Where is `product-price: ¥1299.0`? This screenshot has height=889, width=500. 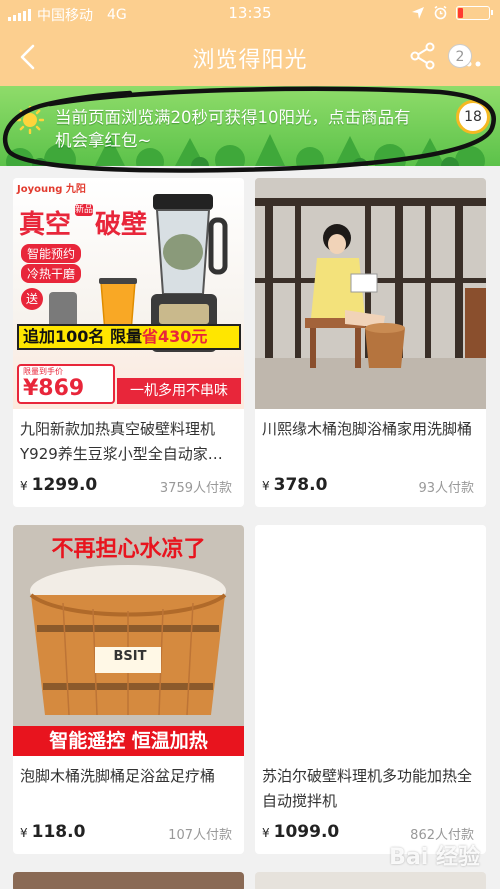 product-price: ¥1299.0 is located at coordinates (58, 485).